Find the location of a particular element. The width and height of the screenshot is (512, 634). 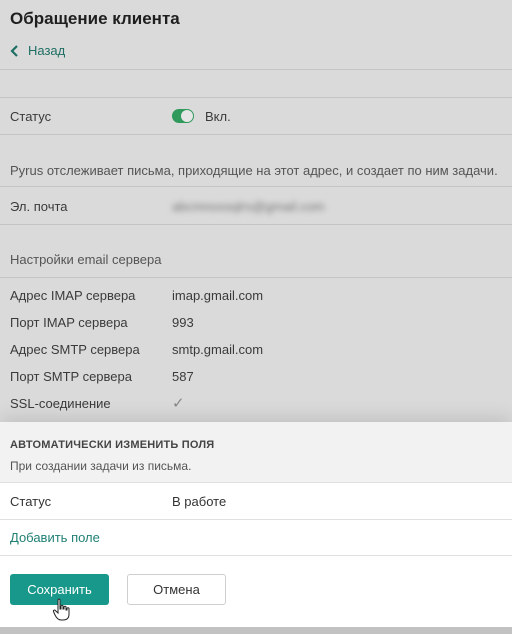

field-status-label: Статус is located at coordinates (31, 501).